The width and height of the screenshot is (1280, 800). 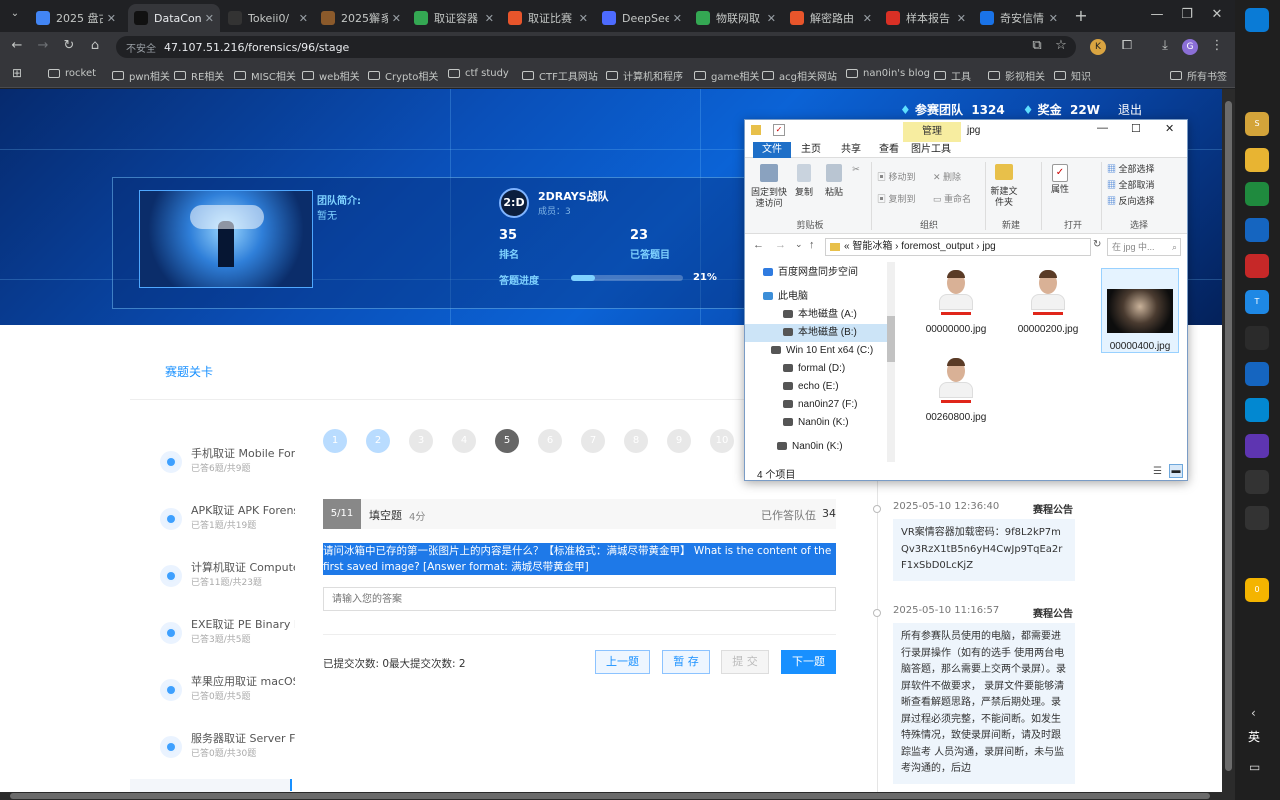 What do you see at coordinates (76, 18) in the screenshot?
I see `tab-1: 2025 盘古 ✕` at bounding box center [76, 18].